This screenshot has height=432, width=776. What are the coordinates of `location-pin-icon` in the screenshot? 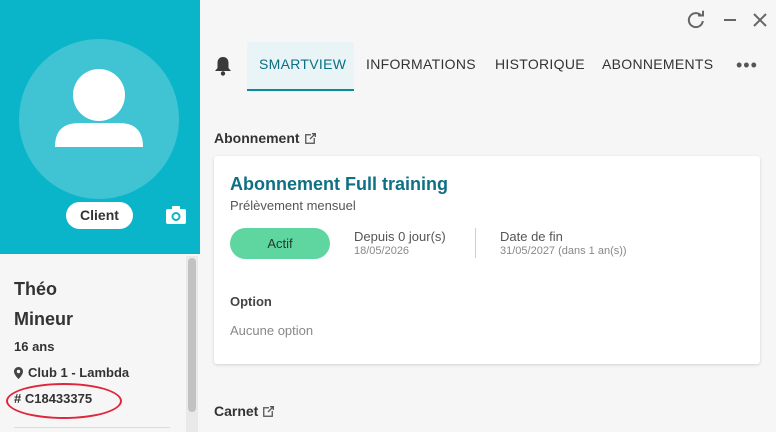 It's located at (18, 372).